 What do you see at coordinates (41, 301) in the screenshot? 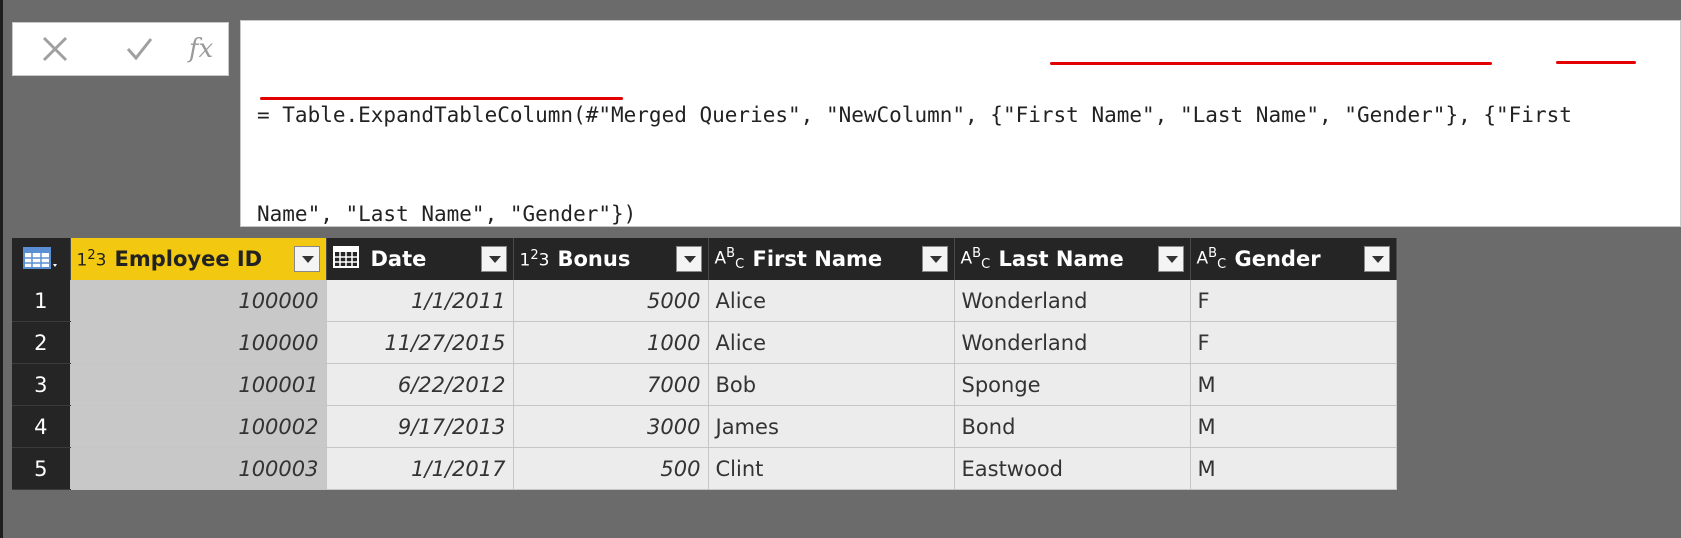
I see `row-number: 1` at bounding box center [41, 301].